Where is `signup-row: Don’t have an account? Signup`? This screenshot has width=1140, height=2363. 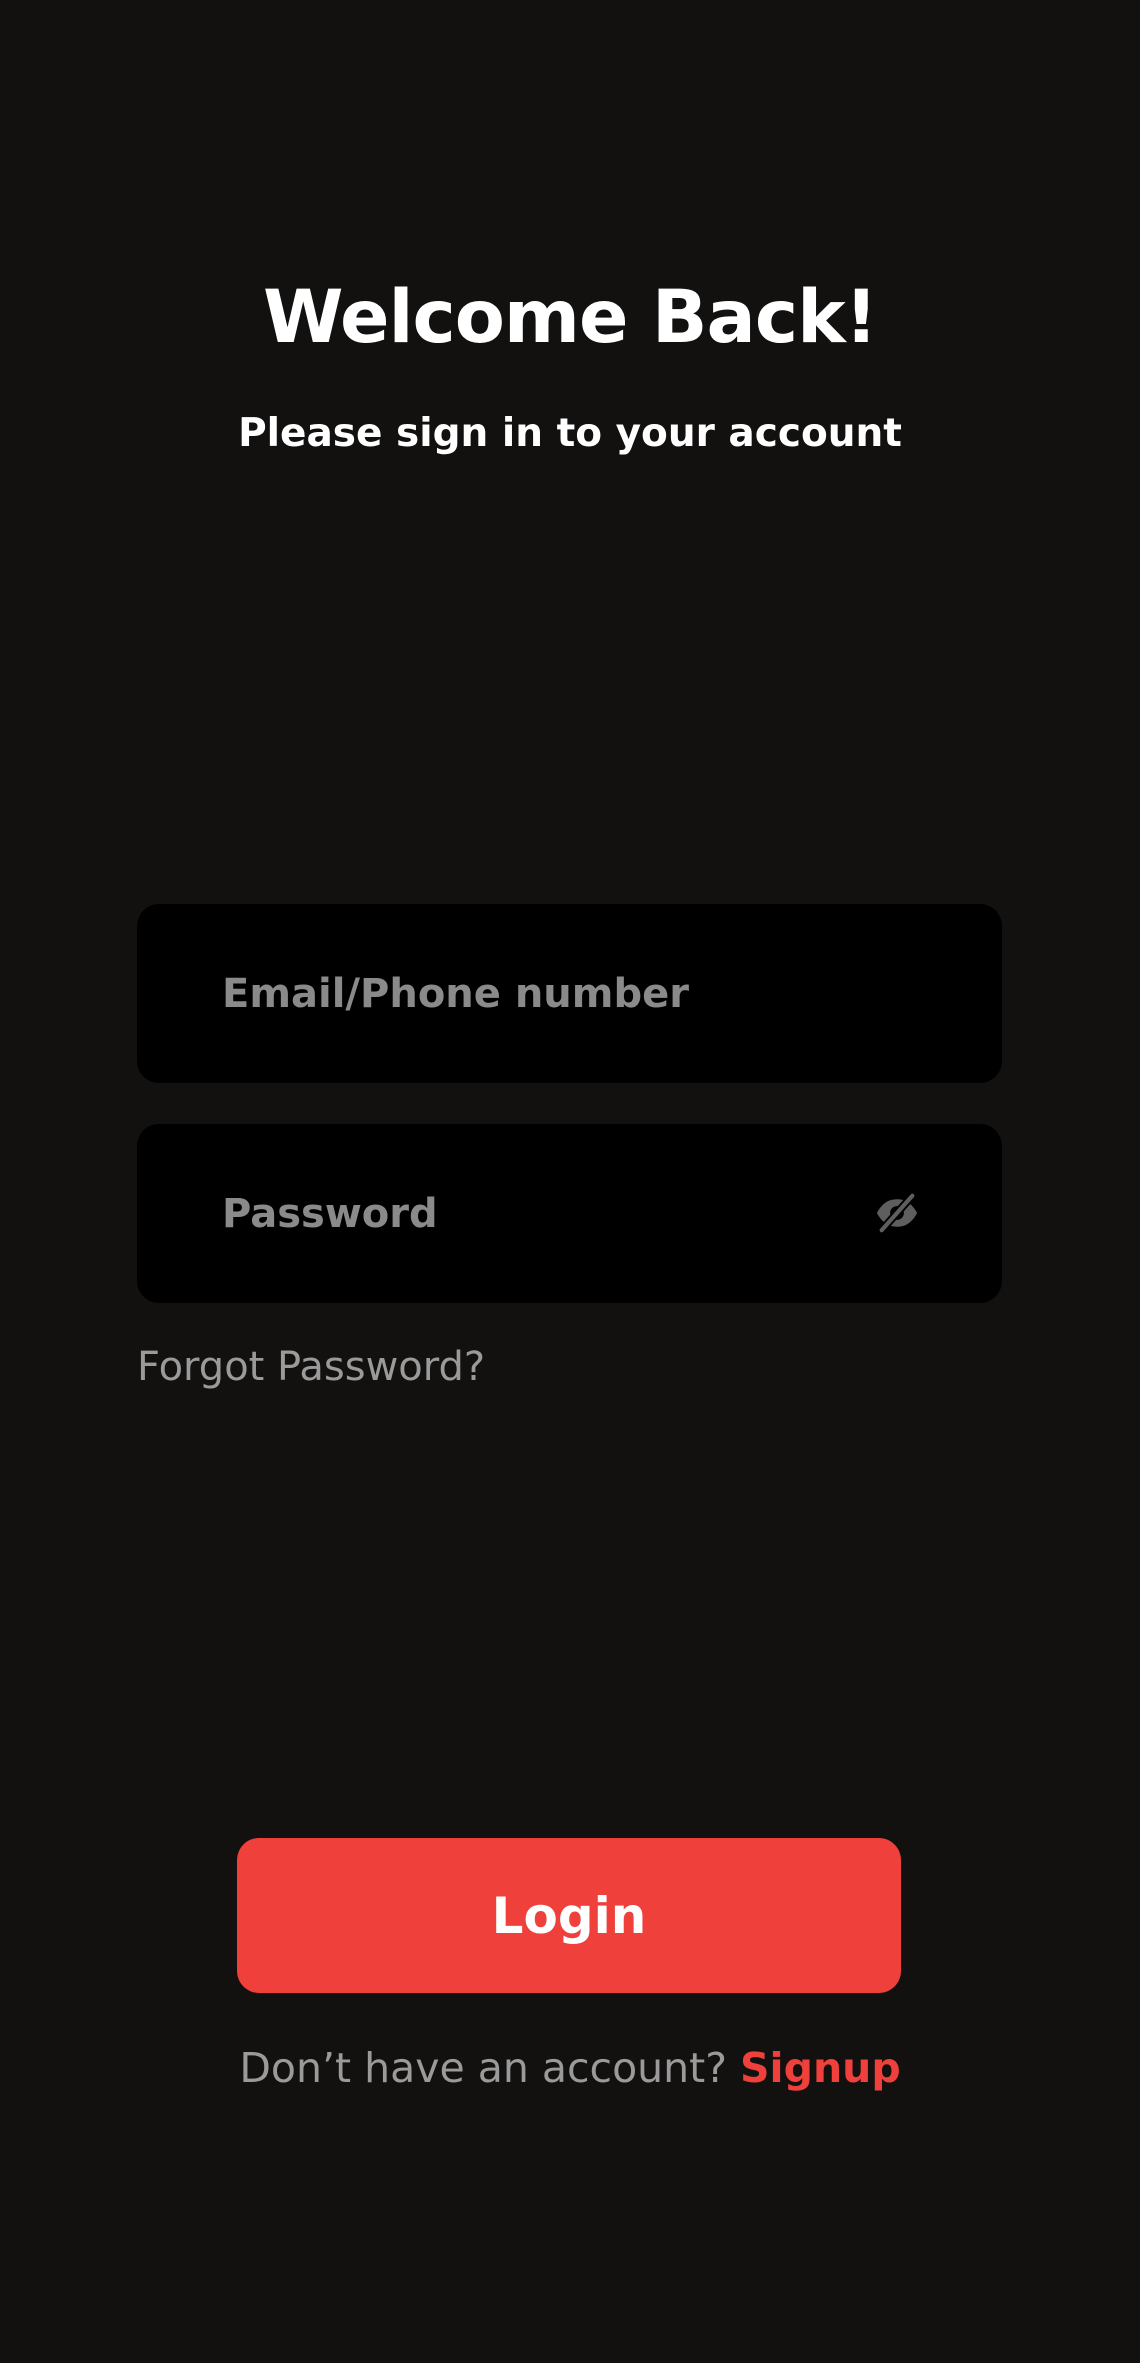 signup-row: Don’t have an account? Signup is located at coordinates (570, 2068).